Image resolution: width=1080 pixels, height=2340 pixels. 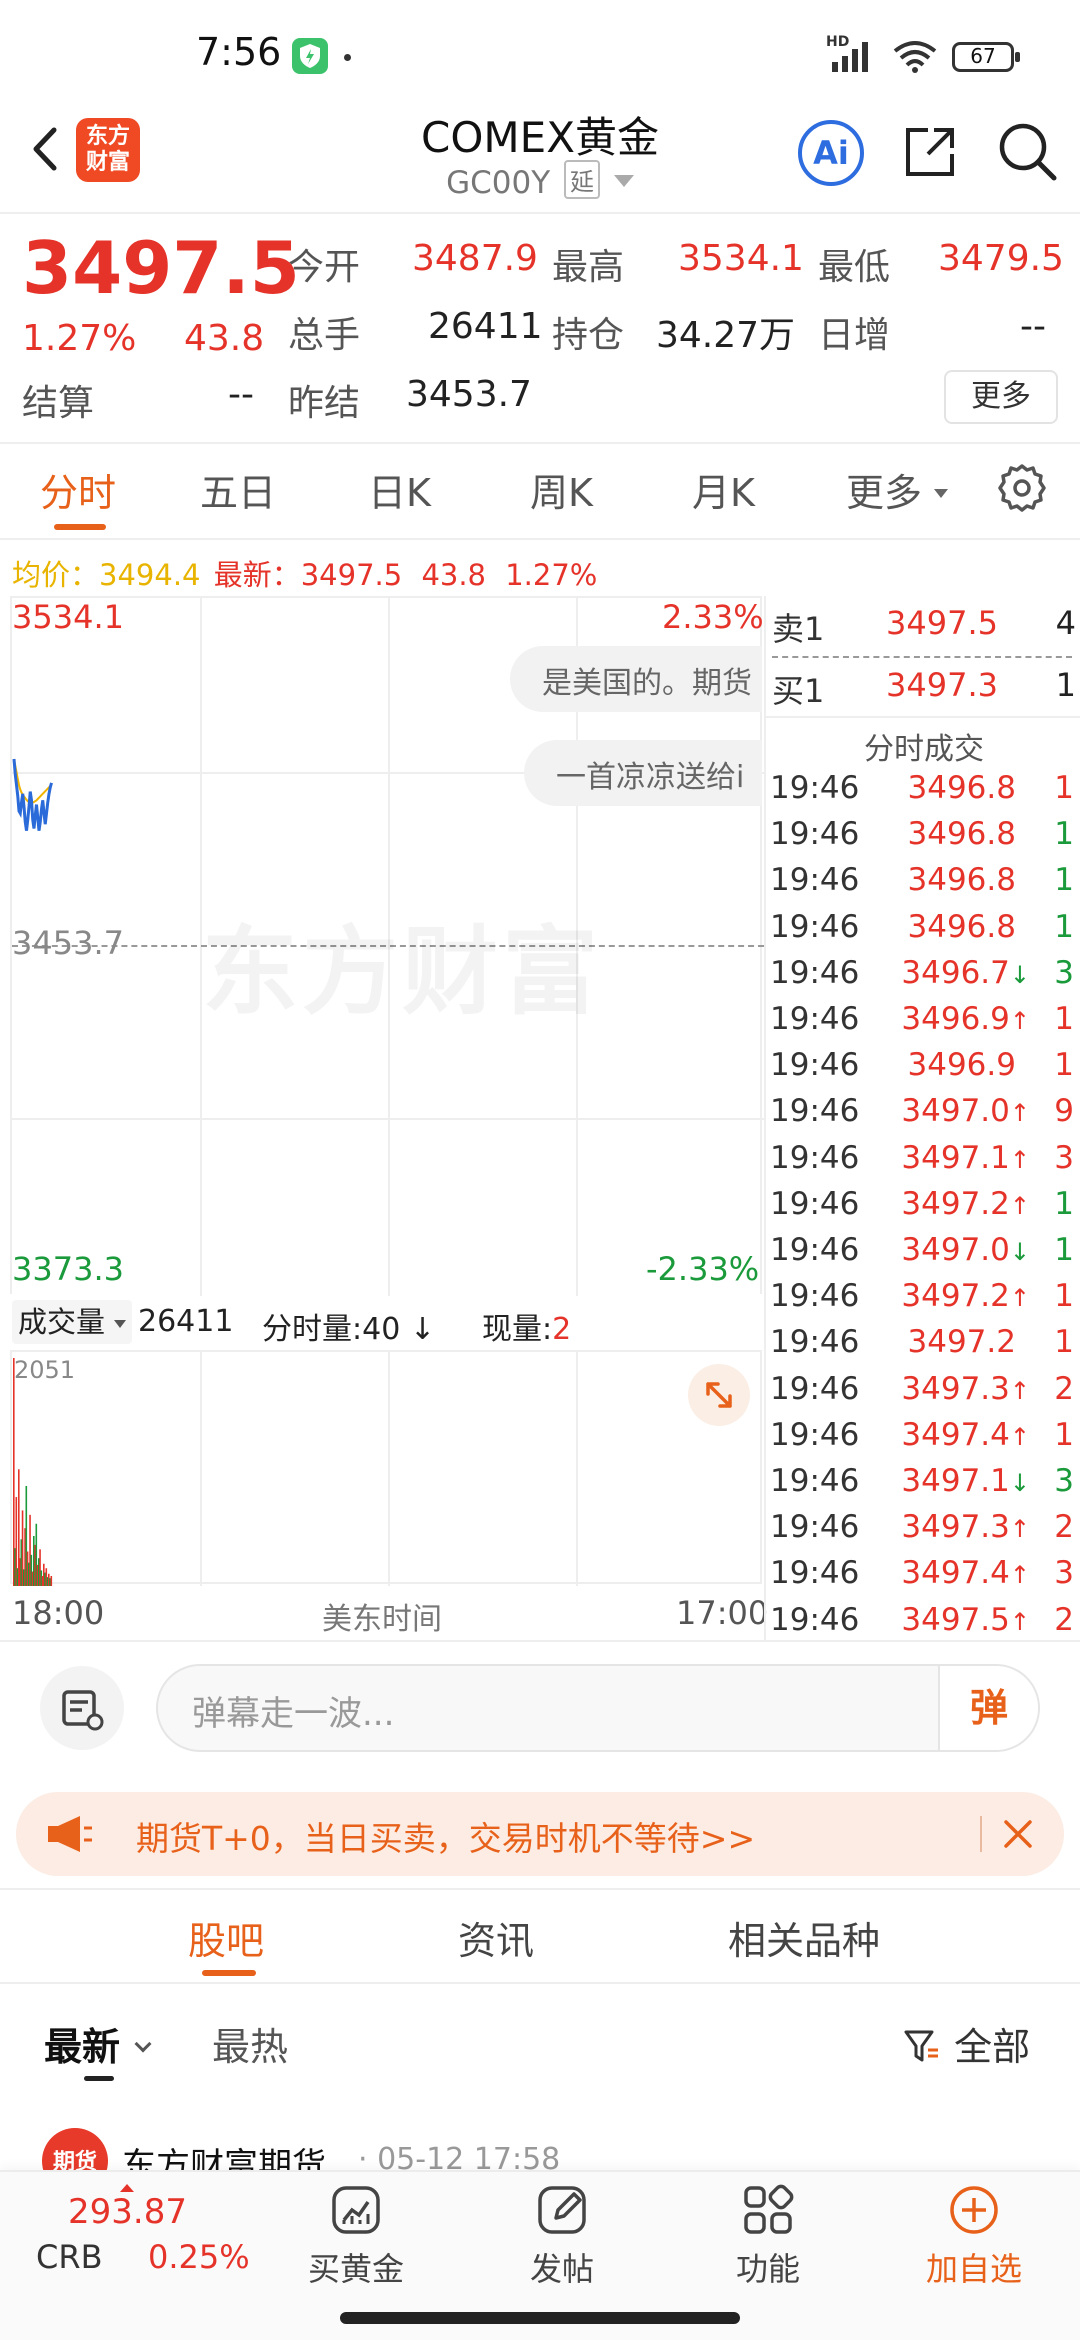 What do you see at coordinates (485, 326) in the screenshot?
I see `volume-value: 26411` at bounding box center [485, 326].